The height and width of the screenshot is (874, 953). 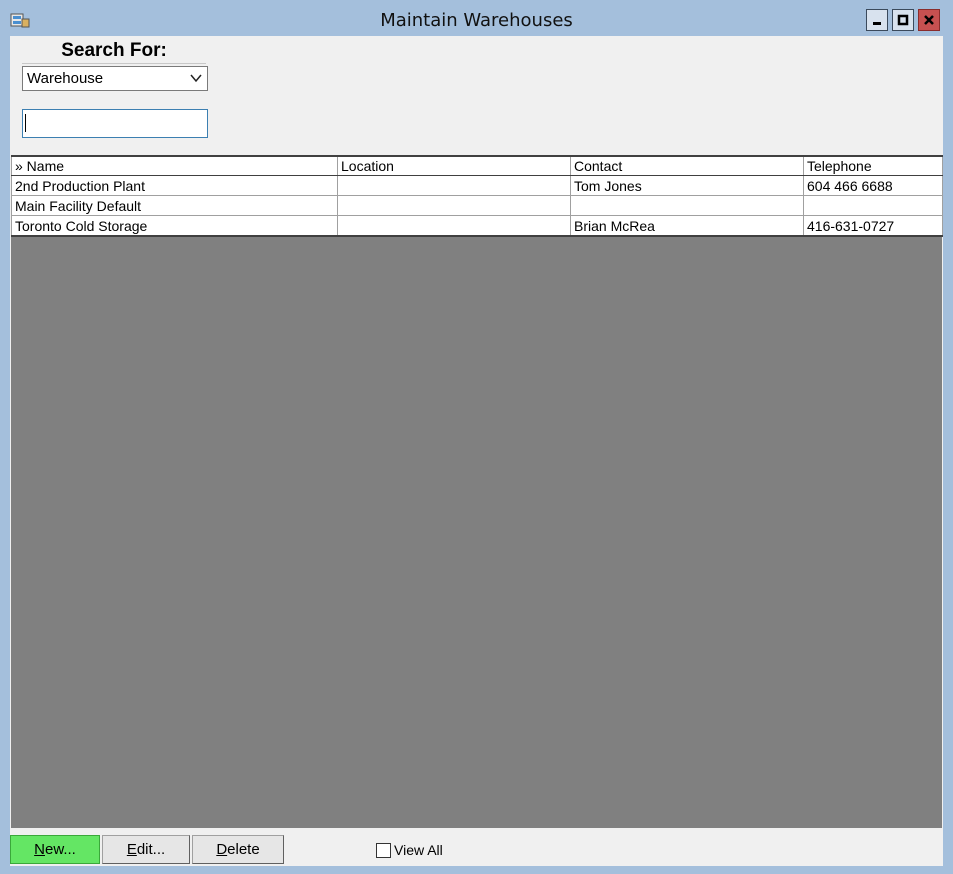 What do you see at coordinates (873, 205) in the screenshot?
I see `cell-telephone` at bounding box center [873, 205].